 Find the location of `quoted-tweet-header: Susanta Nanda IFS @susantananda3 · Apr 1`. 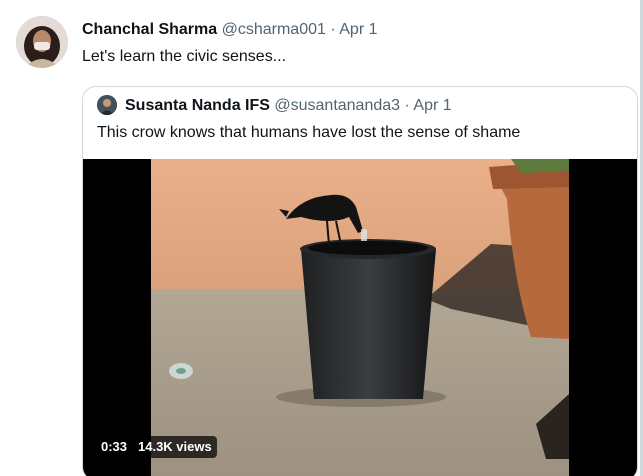

quoted-tweet-header: Susanta Nanda IFS @susantananda3 · Apr 1 is located at coordinates (288, 106).